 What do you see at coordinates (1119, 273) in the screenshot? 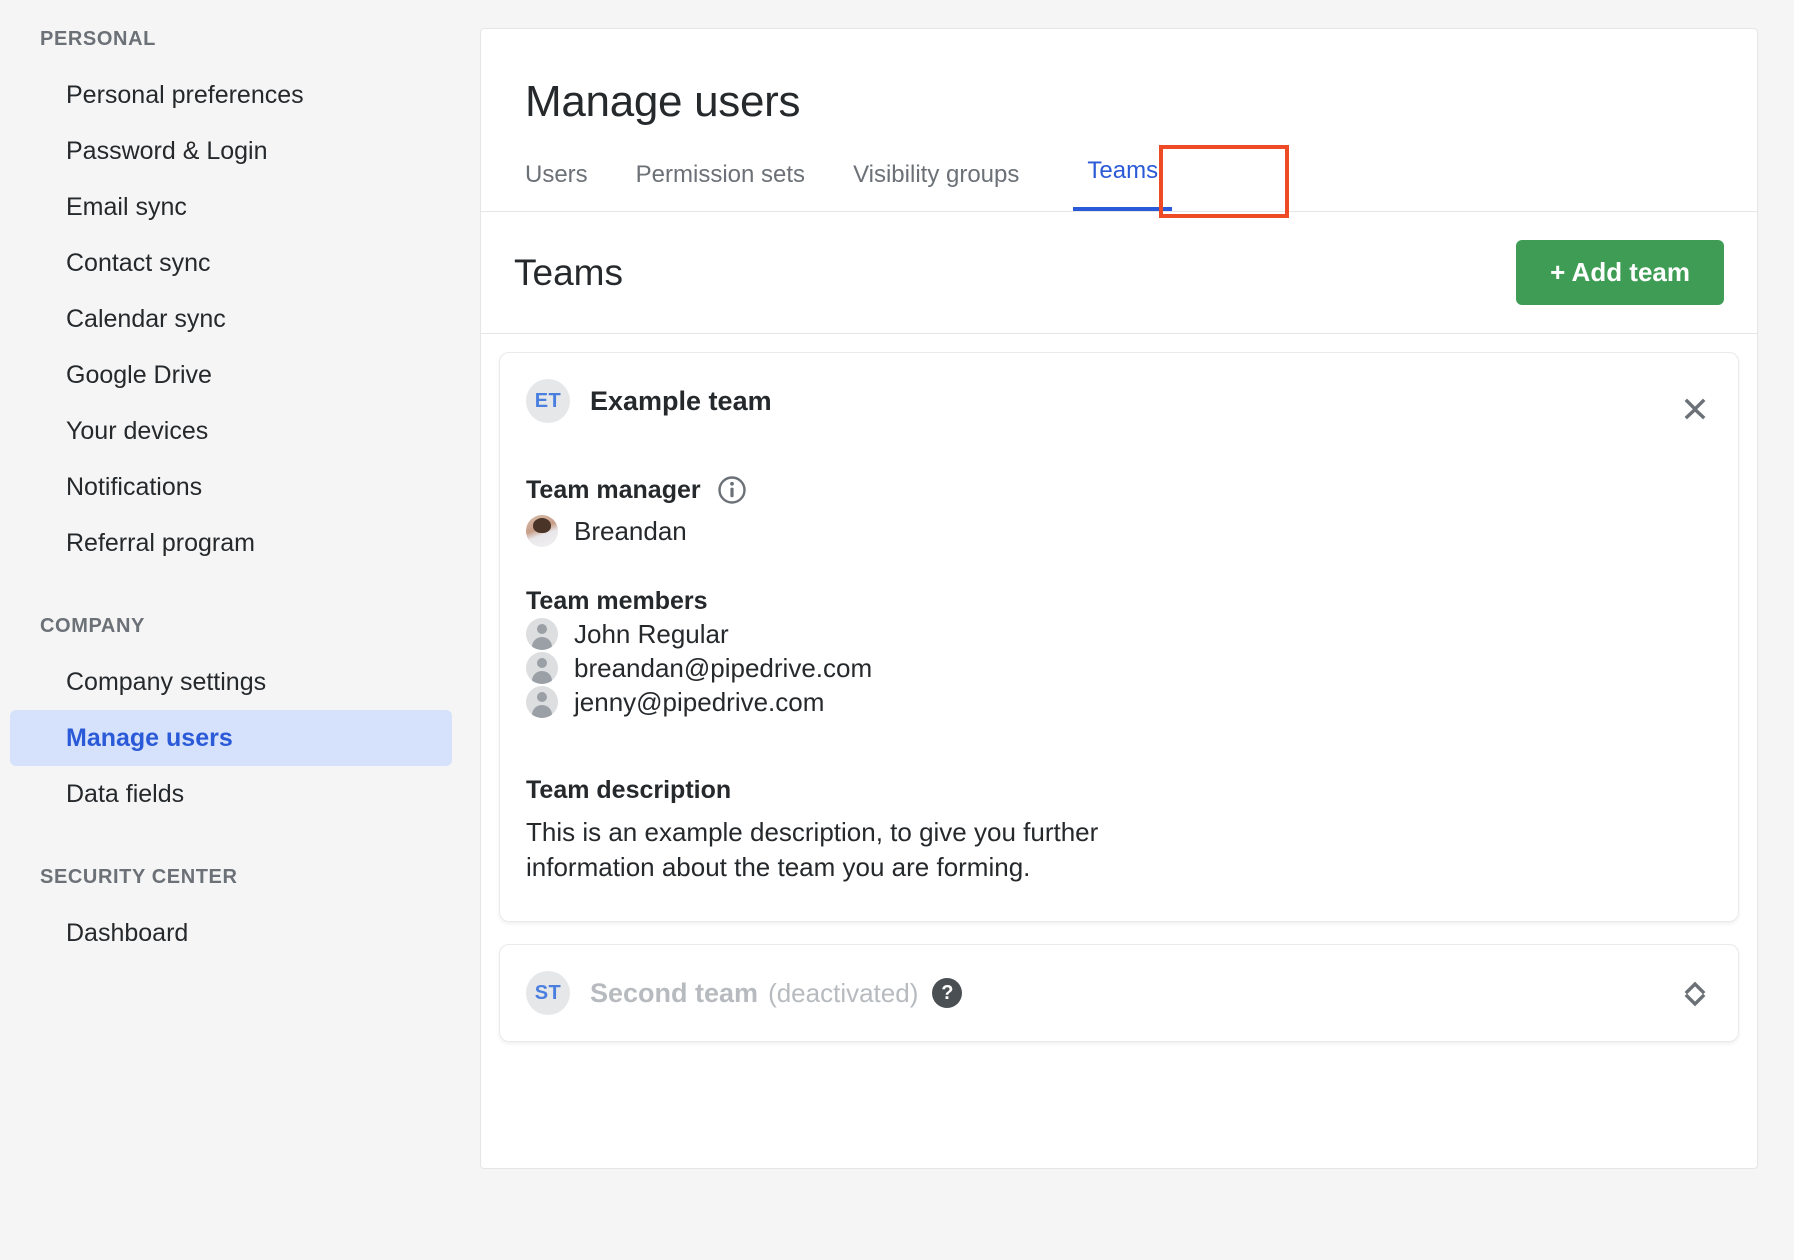
I see `teams-toolbar: Teams + Add team` at bounding box center [1119, 273].